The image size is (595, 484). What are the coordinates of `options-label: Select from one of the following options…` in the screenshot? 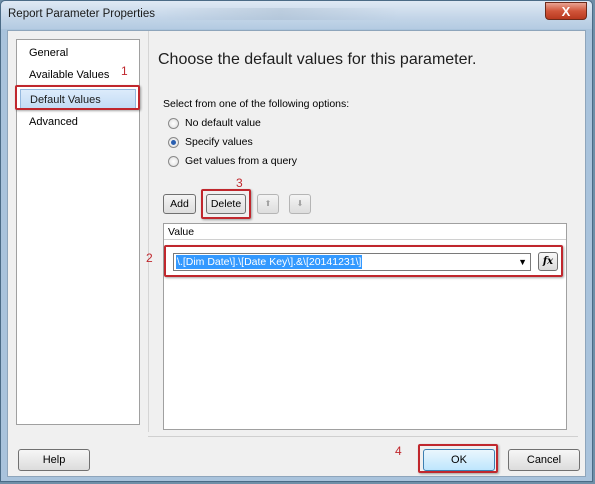 It's located at (256, 104).